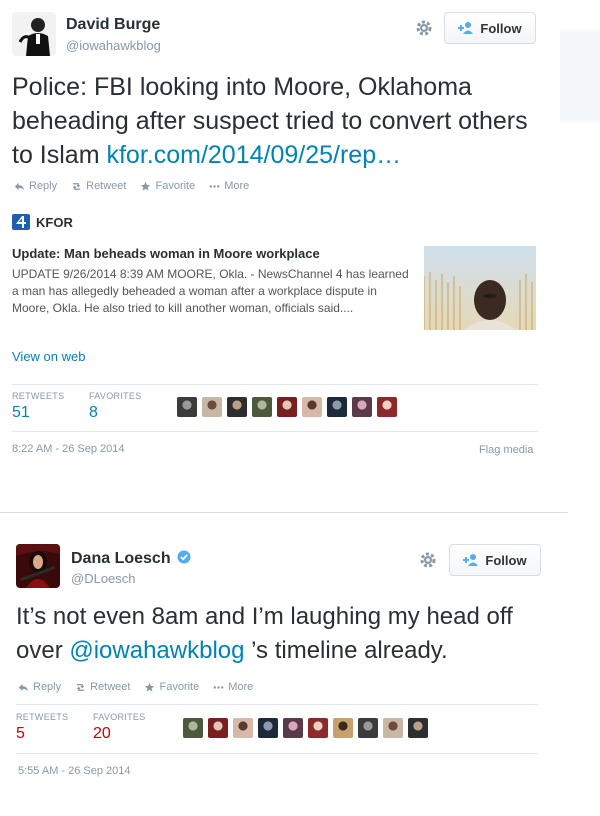 Image resolution: width=600 pixels, height=816 pixels. Describe the element at coordinates (68, 449) in the screenshot. I see `timestamp: 8:22 AM - 26 Sep 2014` at that location.